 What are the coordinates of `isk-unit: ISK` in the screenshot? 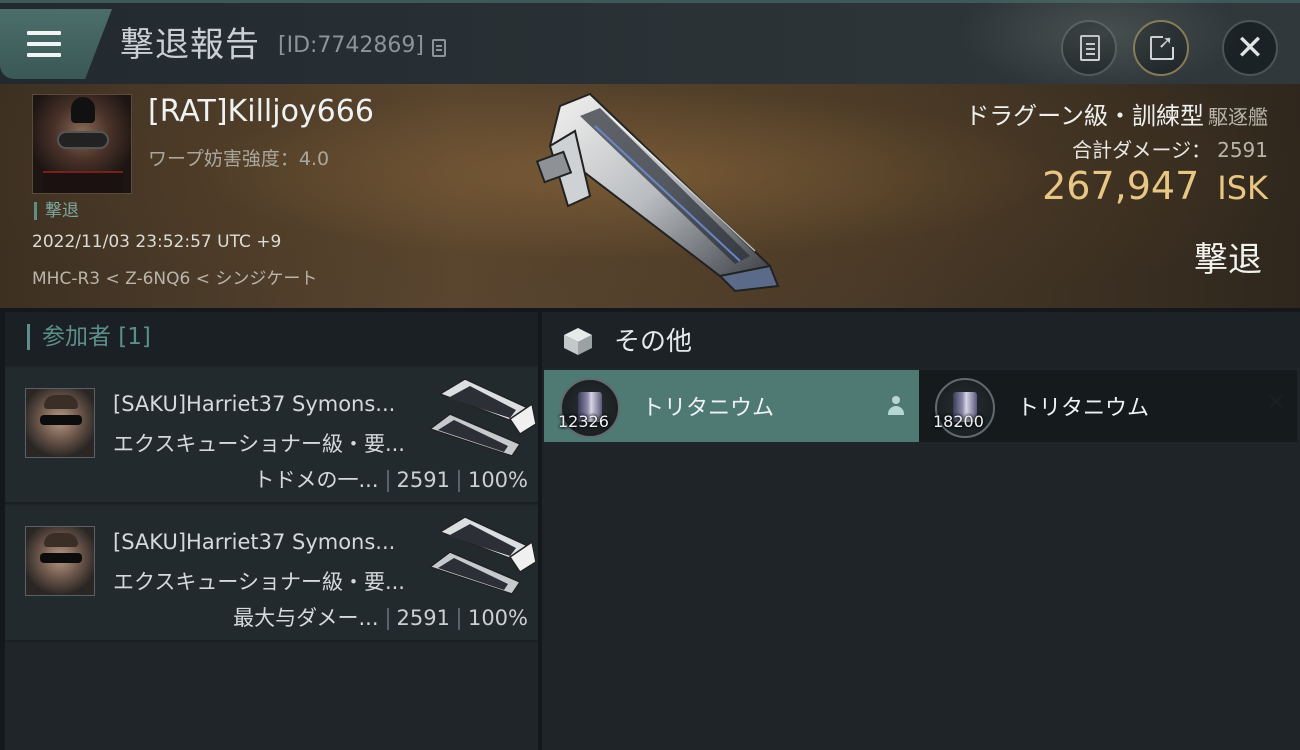 It's located at (1242, 188).